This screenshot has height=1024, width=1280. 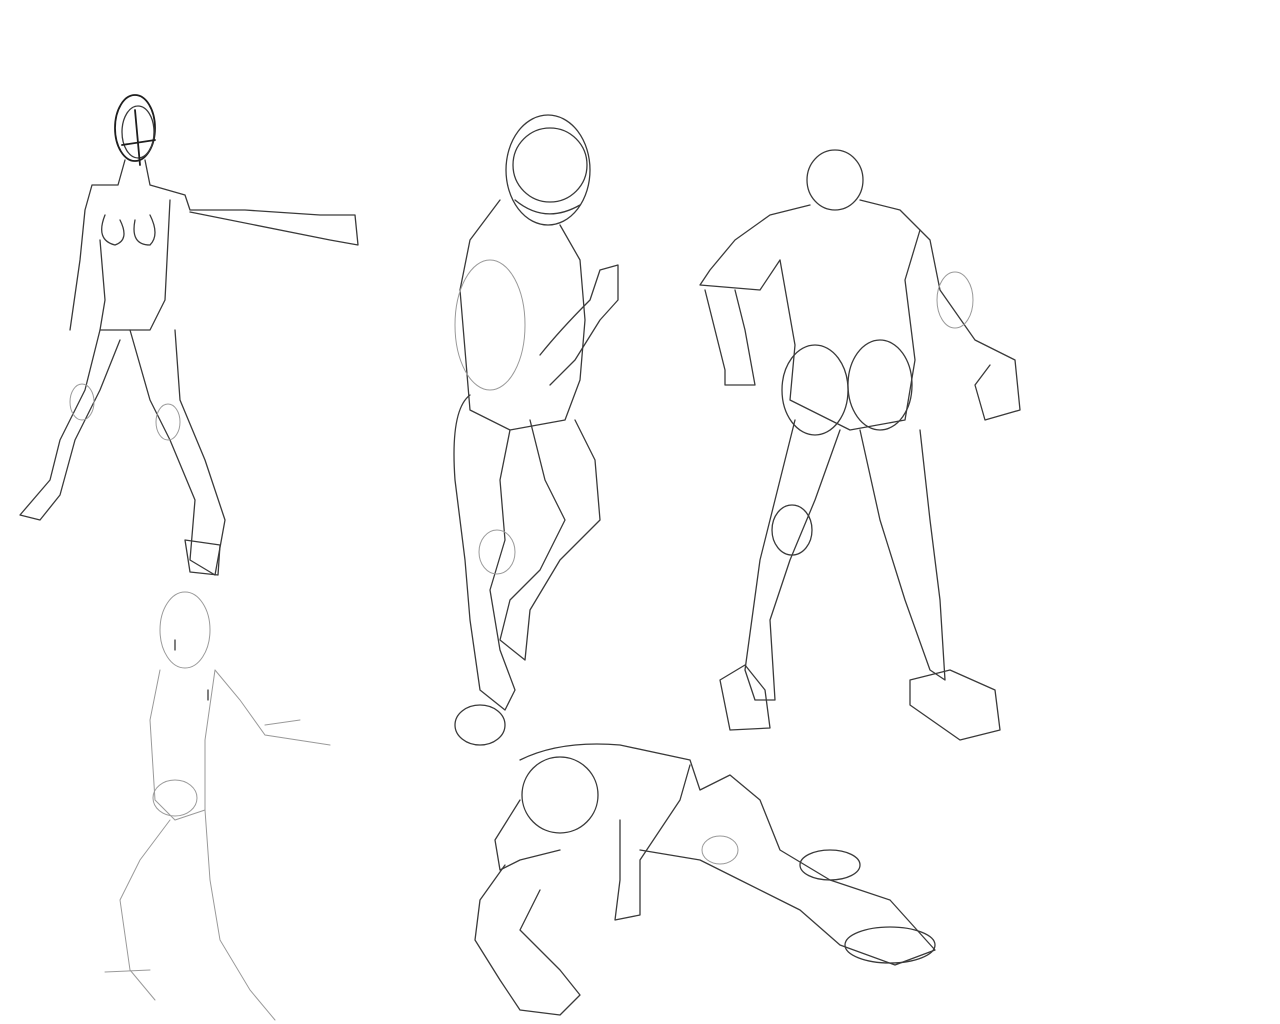 I want to click on figure-sketch-running, so click(x=536, y=430).